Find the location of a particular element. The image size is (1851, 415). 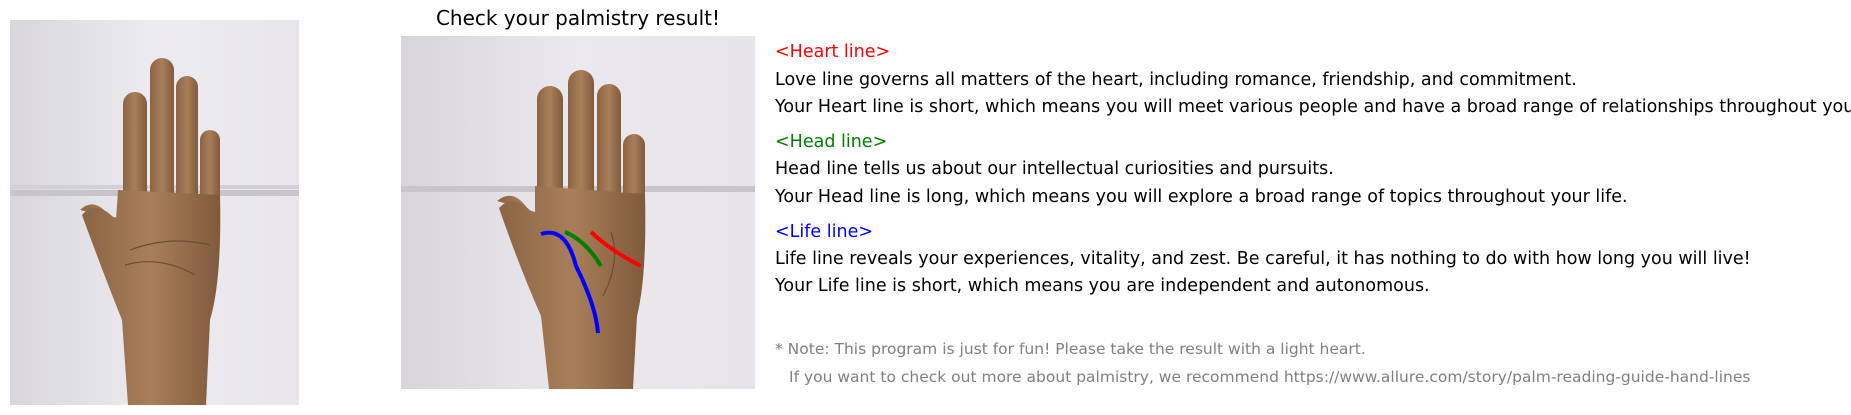

heart-line-header: <Heart line> is located at coordinates (833, 52).